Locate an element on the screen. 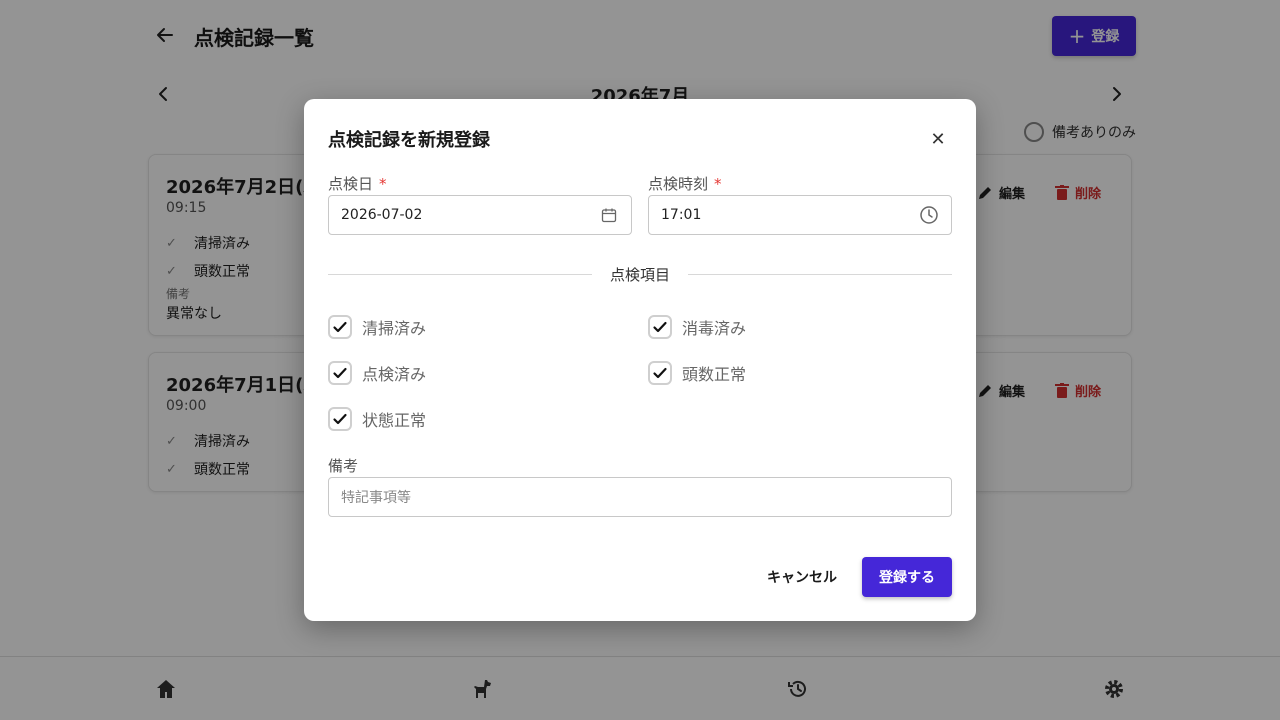  checkbox-condition-normal: 状態正常 is located at coordinates (377, 419).